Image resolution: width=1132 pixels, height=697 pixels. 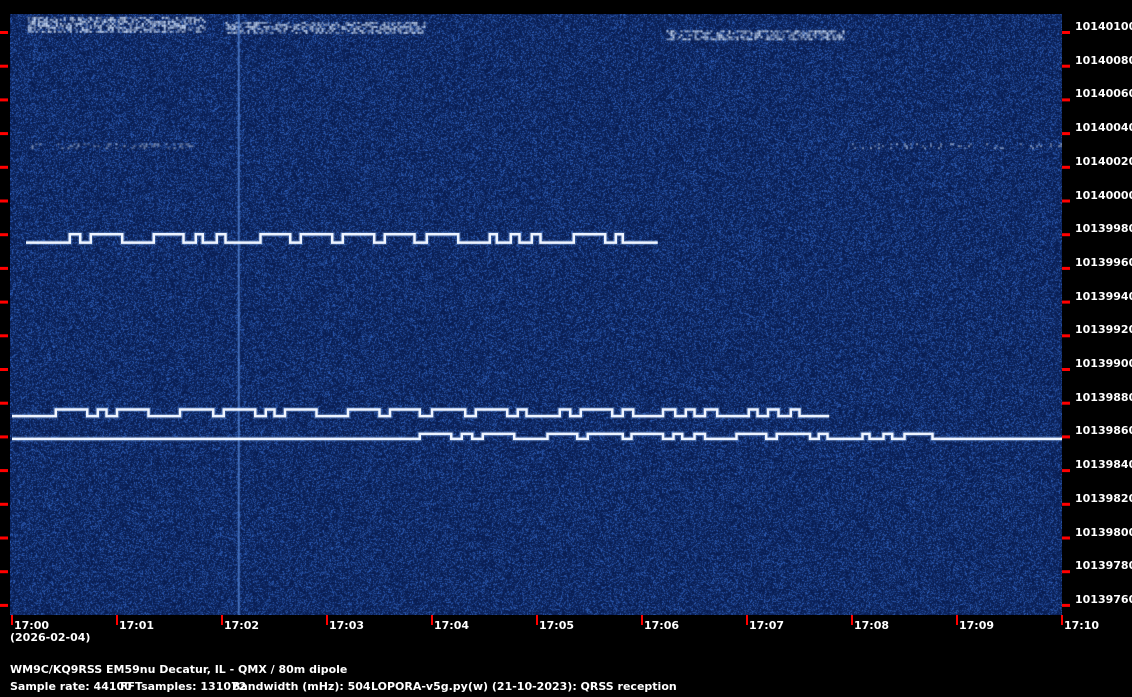 What do you see at coordinates (1103, 161) in the screenshot?
I see `y-tick-label: 10140020` at bounding box center [1103, 161].